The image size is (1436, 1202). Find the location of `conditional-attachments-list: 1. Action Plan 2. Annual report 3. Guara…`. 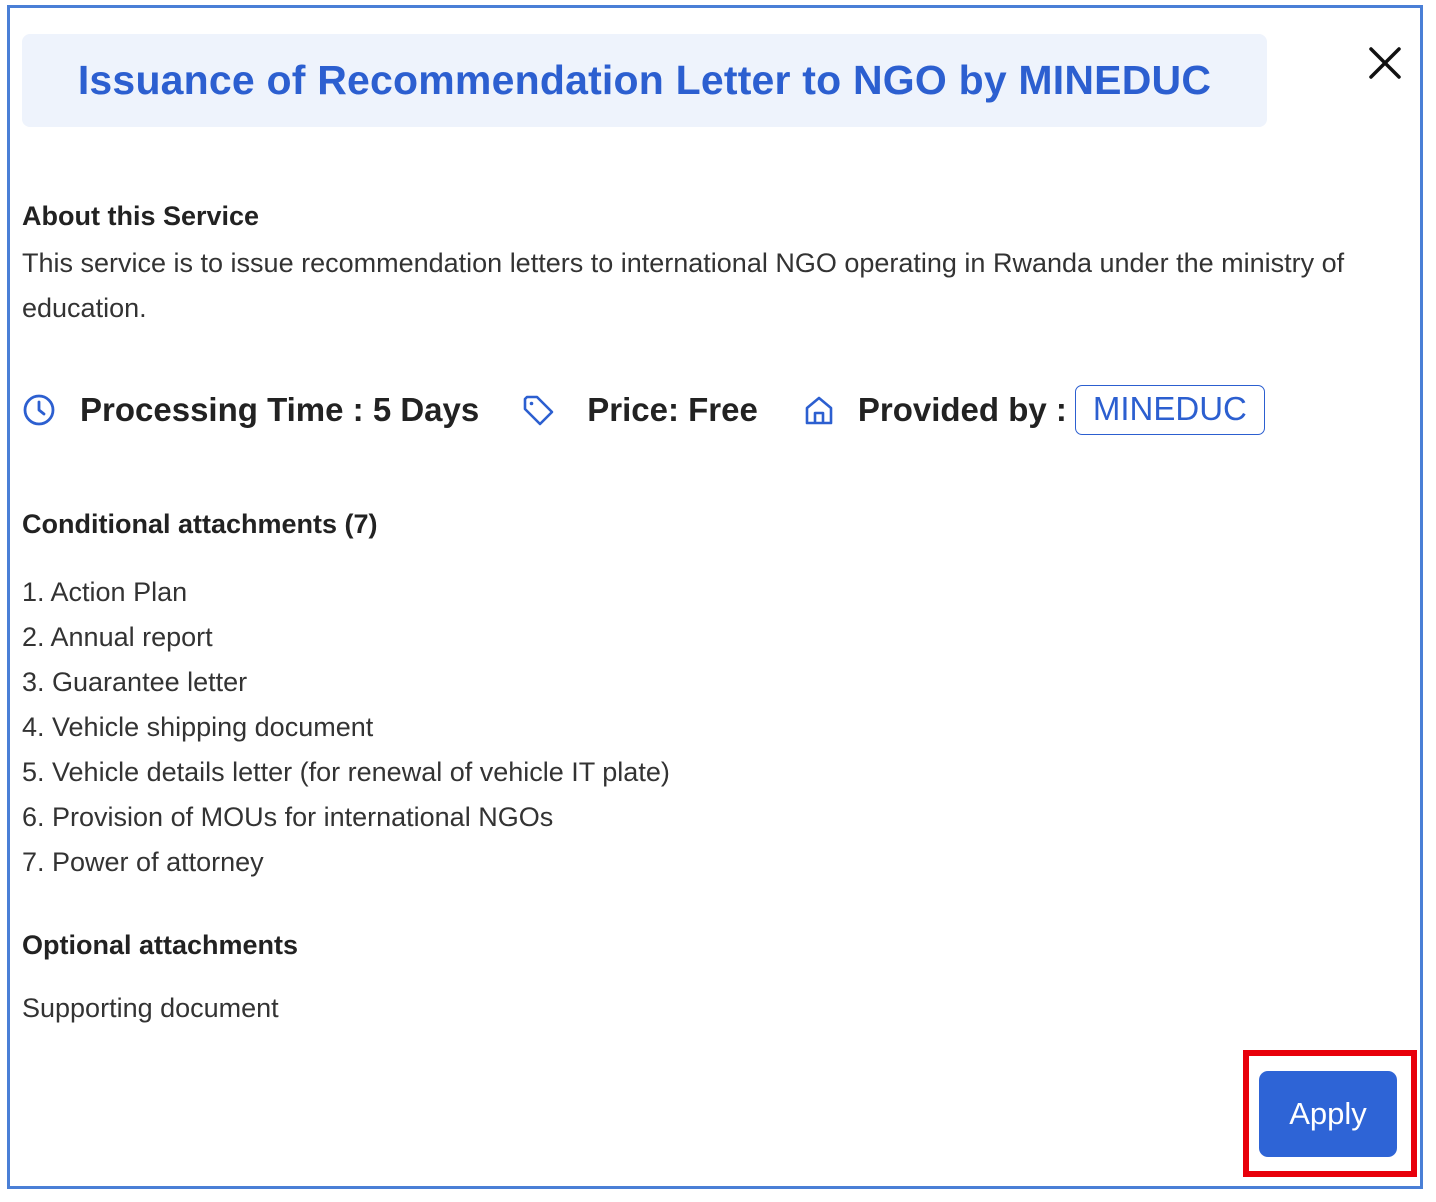

conditional-attachments-list: 1. Action Plan 2. Annual report 3. Guara… is located at coordinates (346, 727).